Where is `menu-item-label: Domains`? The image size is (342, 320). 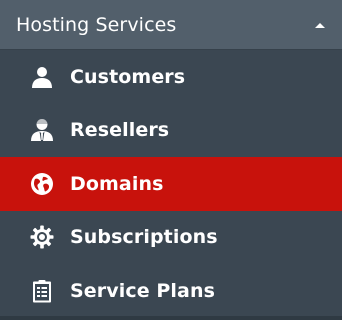 menu-item-label: Domains is located at coordinates (117, 183).